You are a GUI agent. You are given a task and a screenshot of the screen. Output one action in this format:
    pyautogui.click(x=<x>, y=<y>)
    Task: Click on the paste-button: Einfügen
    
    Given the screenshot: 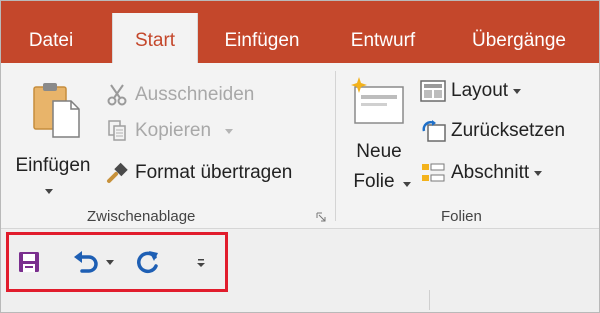 What is the action you would take?
    pyautogui.click(x=53, y=135)
    